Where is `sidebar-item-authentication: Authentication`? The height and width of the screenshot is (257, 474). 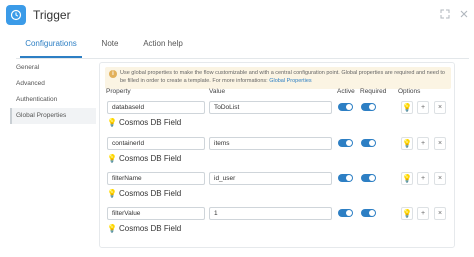 sidebar-item-authentication: Authentication is located at coordinates (53, 100).